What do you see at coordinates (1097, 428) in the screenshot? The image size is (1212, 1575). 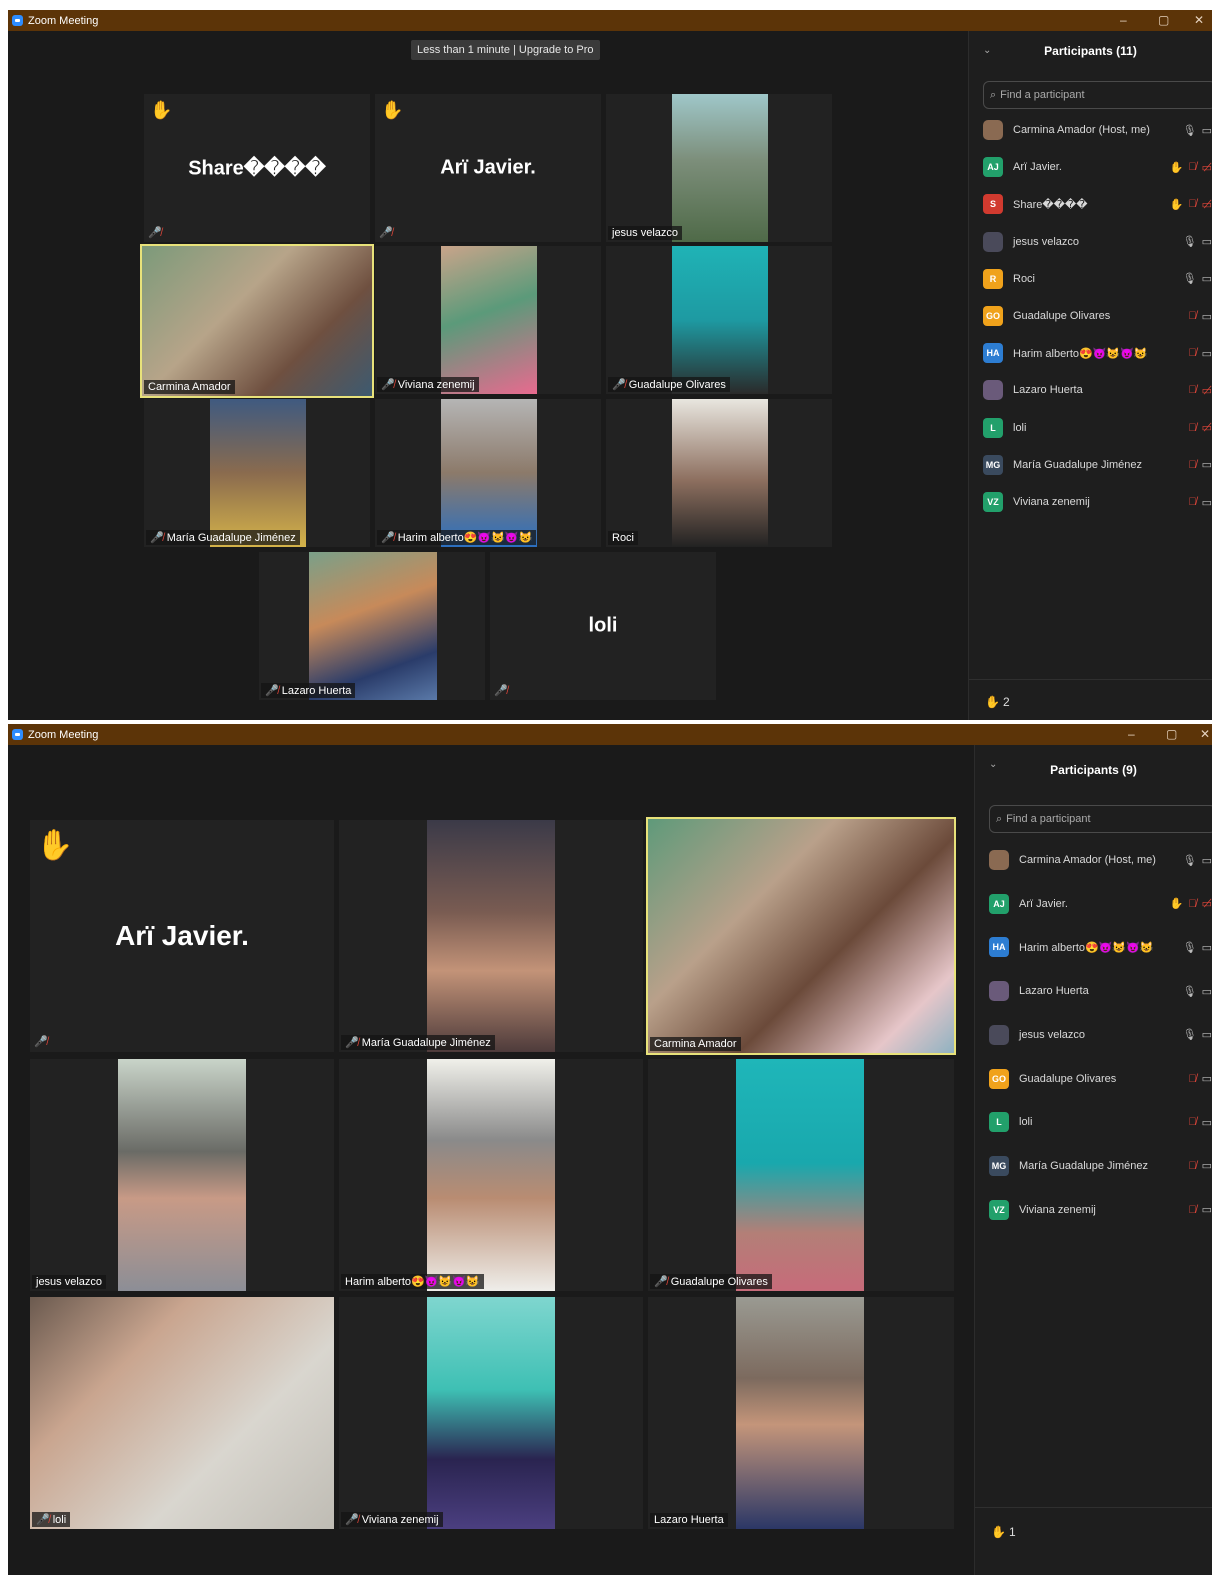 I see `participant-row: Lloli 🎙̸ ▭̸` at bounding box center [1097, 428].